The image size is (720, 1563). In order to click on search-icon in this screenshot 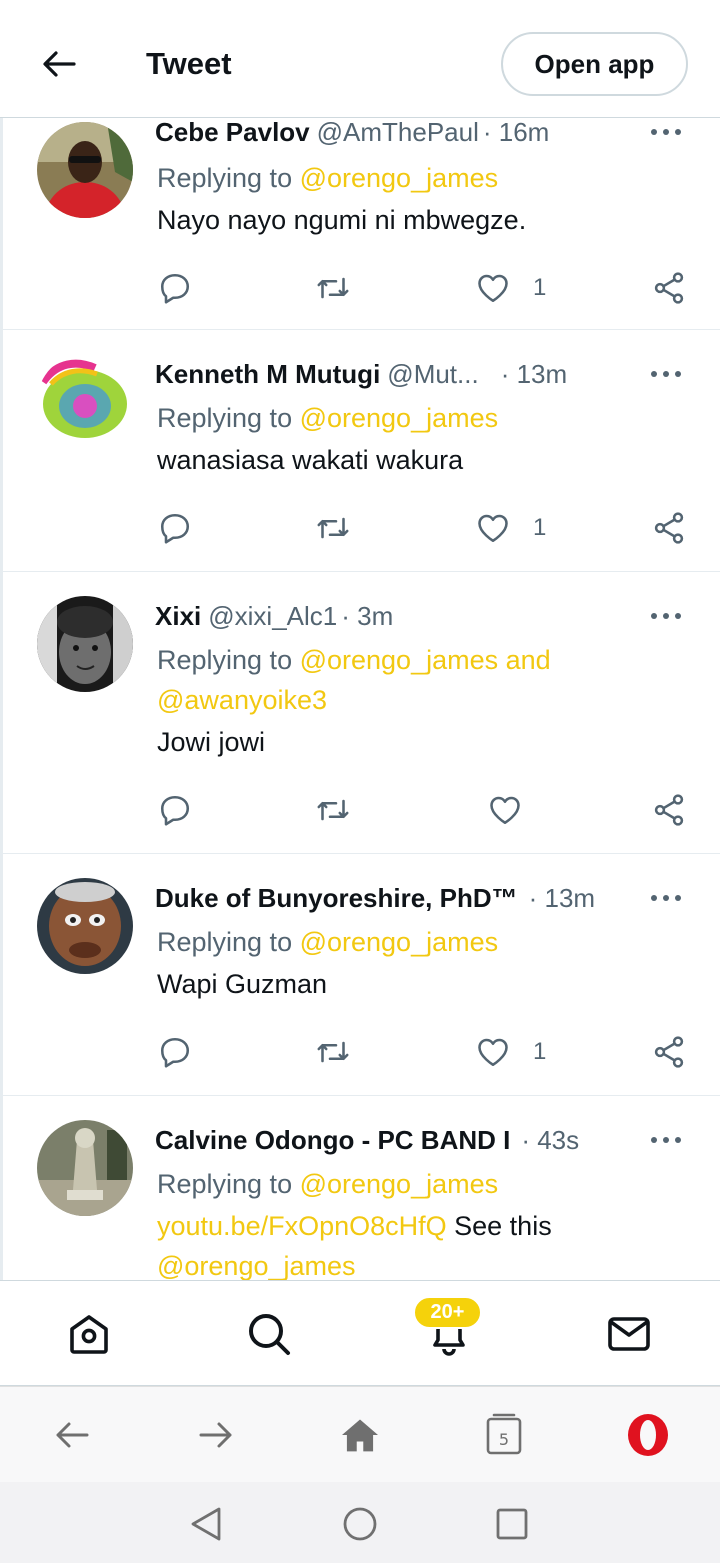, I will do `click(269, 1334)`.